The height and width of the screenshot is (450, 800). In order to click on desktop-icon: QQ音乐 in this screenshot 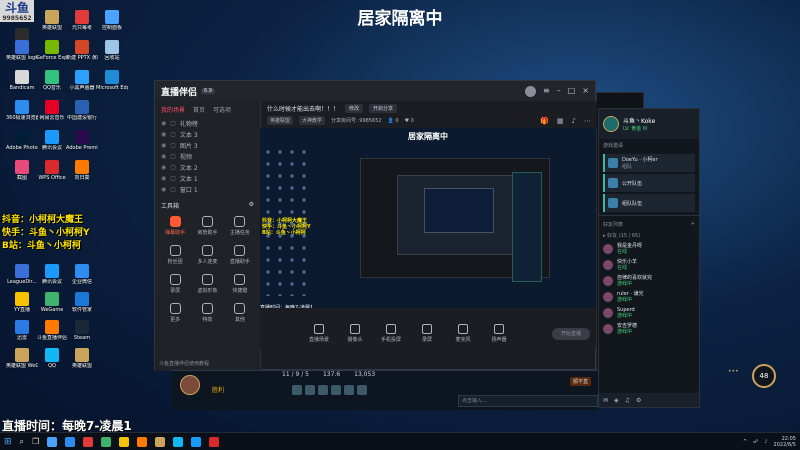, I will do `click(52, 85)`.